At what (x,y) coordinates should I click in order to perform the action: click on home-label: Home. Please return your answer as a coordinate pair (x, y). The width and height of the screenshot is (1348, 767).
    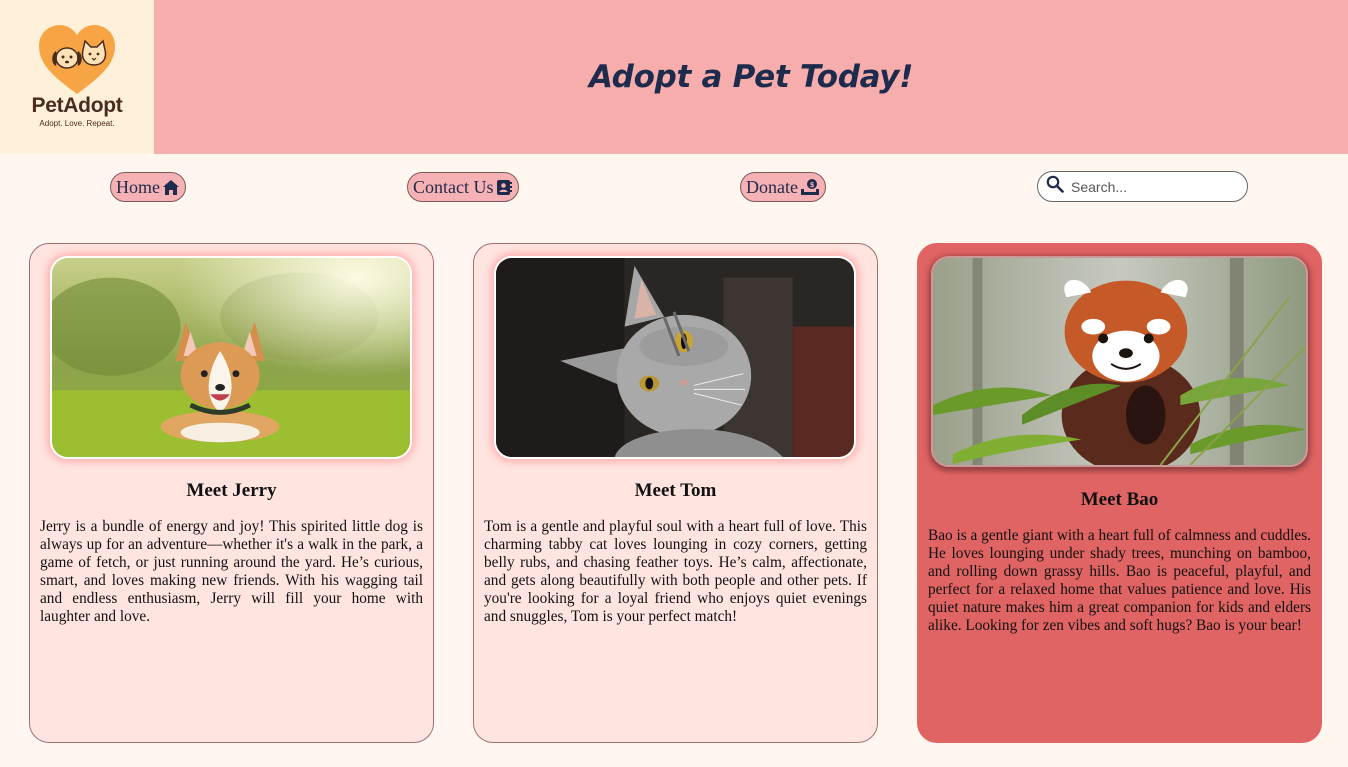
    Looking at the image, I should click on (138, 186).